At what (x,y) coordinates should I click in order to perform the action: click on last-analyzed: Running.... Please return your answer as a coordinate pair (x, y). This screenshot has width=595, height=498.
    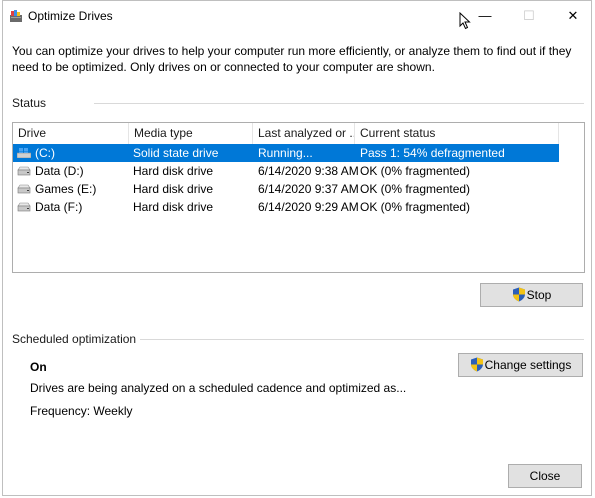
    Looking at the image, I should click on (285, 153).